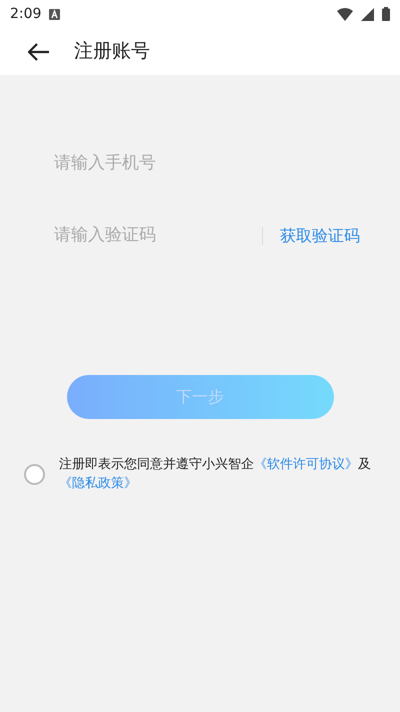 This screenshot has height=712, width=400. I want to click on notification-icon, so click(54, 14).